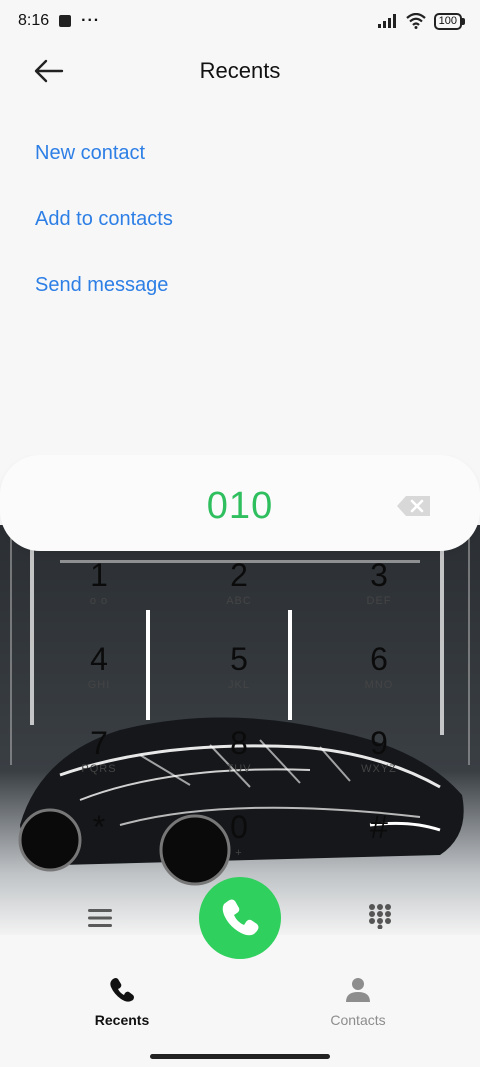  Describe the element at coordinates (380, 916) in the screenshot. I see `dialpad-icon` at that location.